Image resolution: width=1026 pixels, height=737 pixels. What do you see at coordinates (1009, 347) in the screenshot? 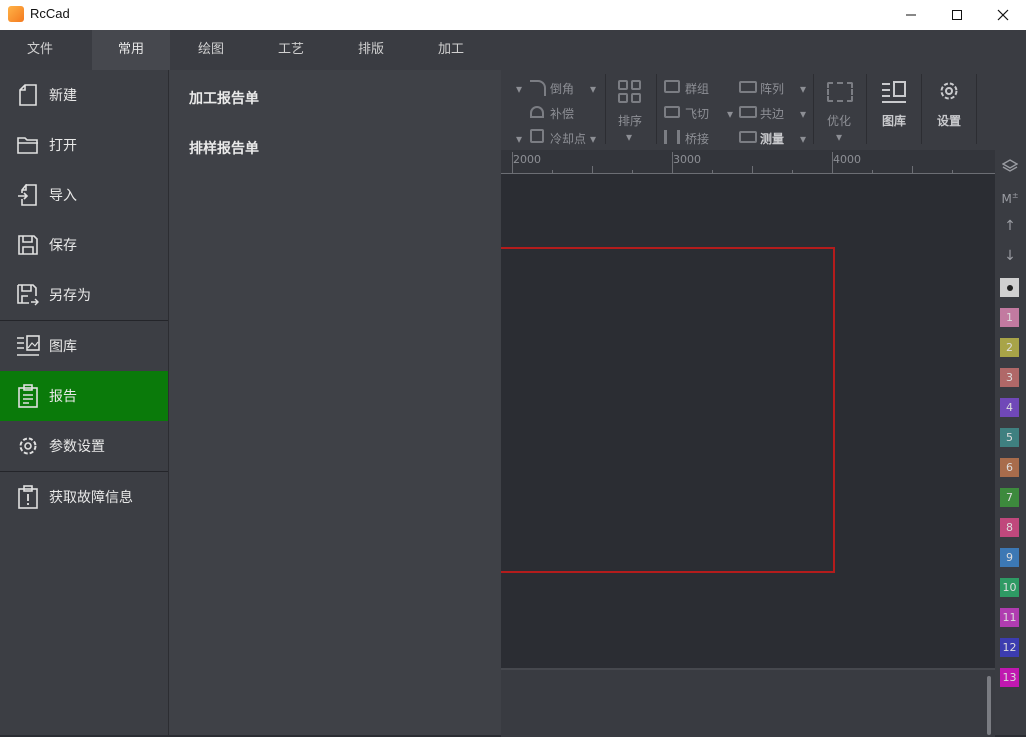
I see `layer-swatch: 2` at bounding box center [1009, 347].